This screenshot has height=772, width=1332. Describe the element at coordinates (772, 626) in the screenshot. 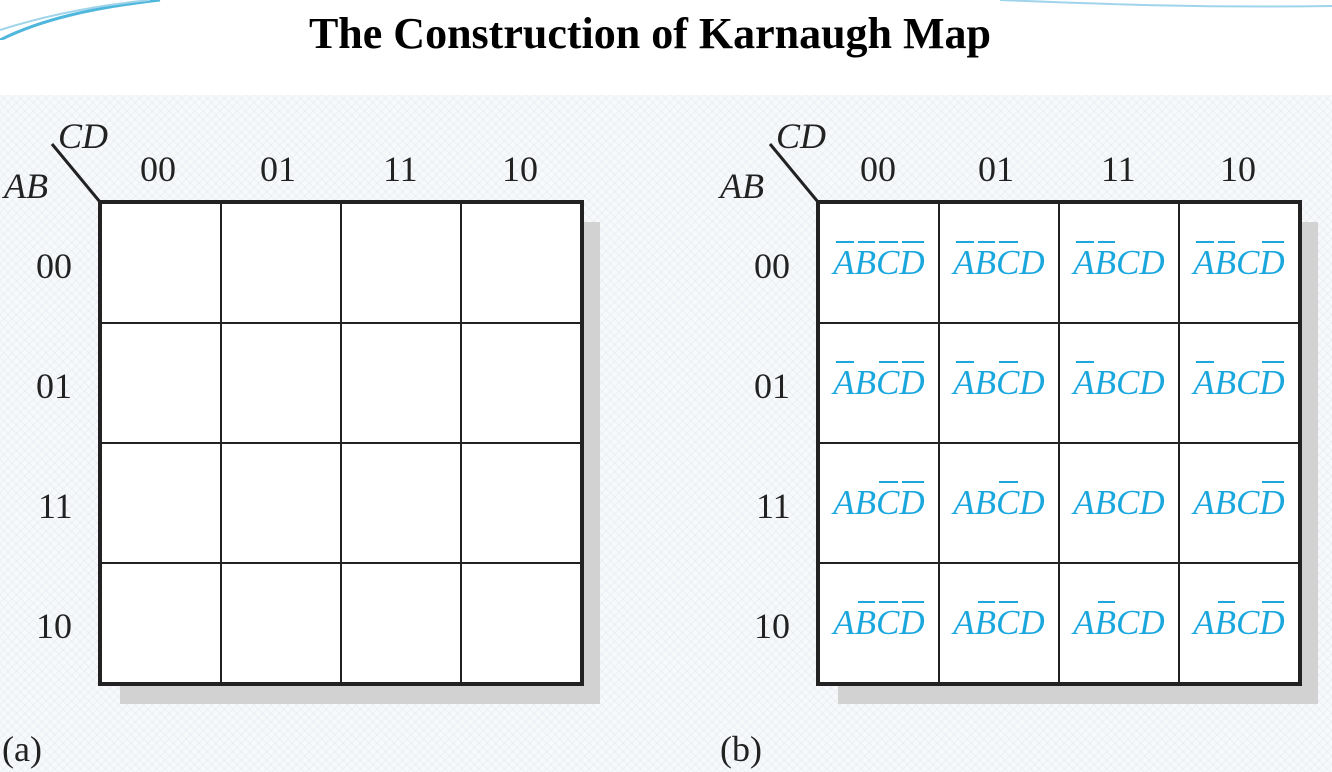

I see `row-code-10: 10` at that location.